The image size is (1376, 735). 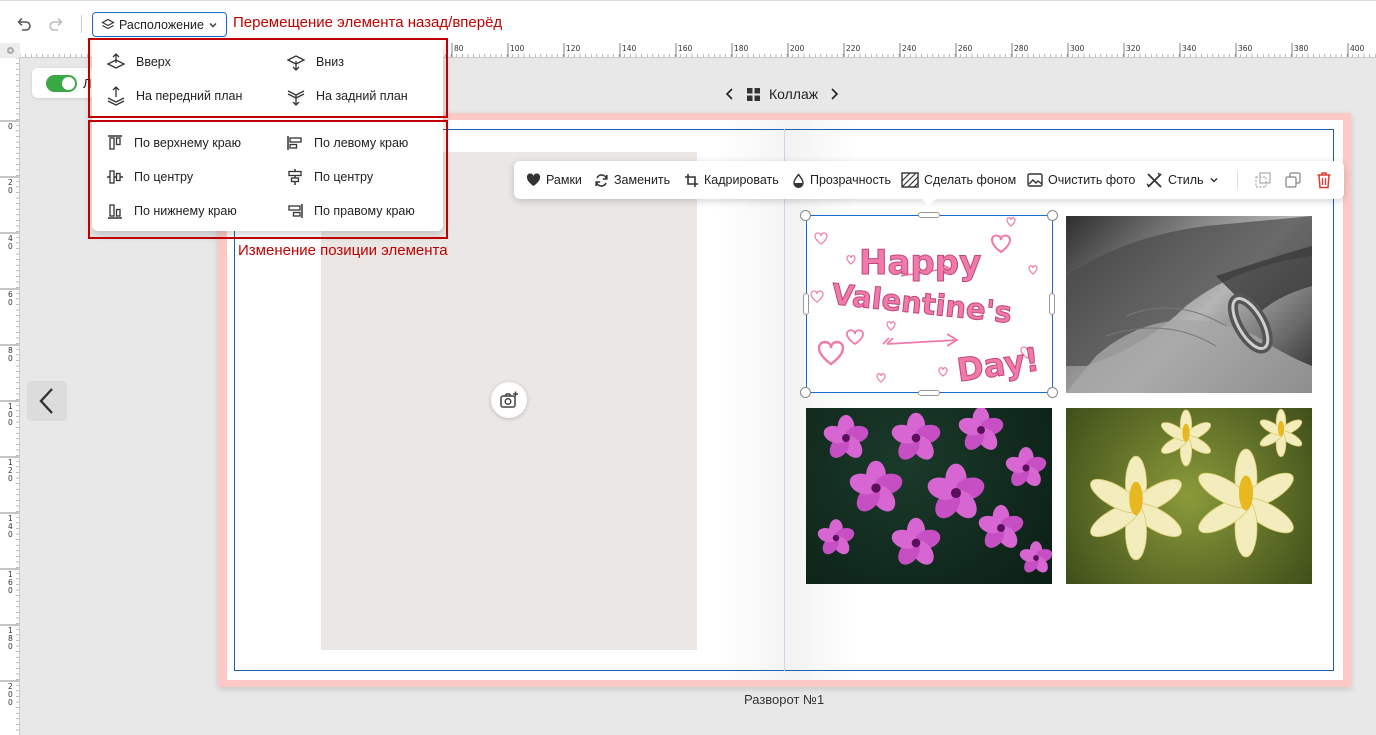 I want to click on ruler-top-label: 100, so click(x=517, y=48).